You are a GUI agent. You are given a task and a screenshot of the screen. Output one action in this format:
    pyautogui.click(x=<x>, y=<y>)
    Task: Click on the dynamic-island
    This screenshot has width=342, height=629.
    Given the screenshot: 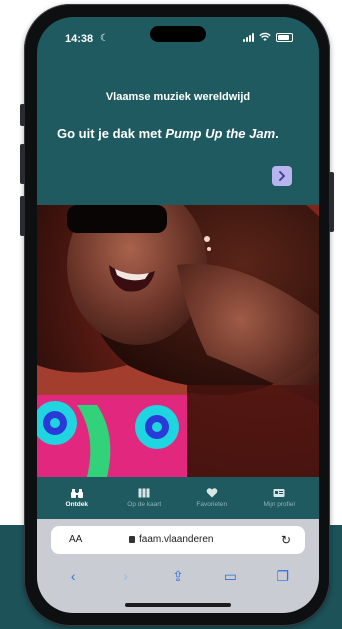 What is the action you would take?
    pyautogui.click(x=178, y=34)
    